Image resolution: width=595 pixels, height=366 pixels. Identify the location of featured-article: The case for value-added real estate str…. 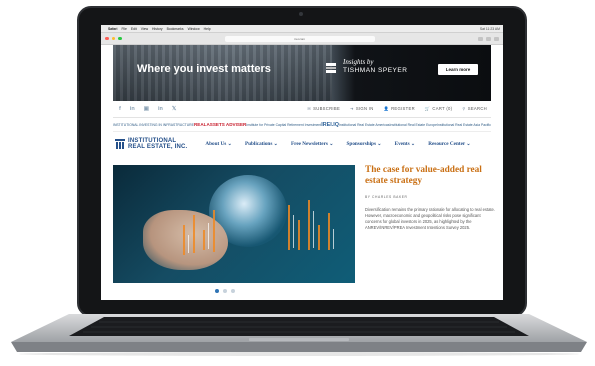
(430, 198).